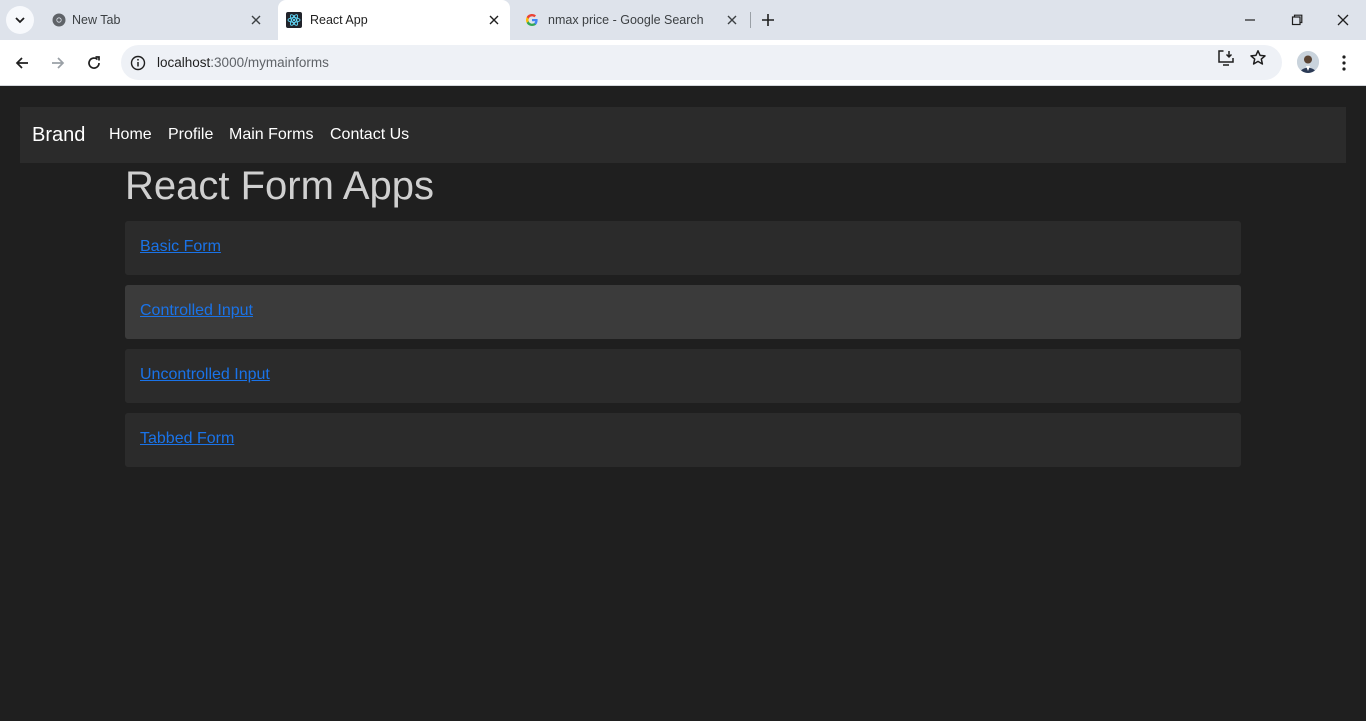  I want to click on url-host: localhost, so click(184, 62).